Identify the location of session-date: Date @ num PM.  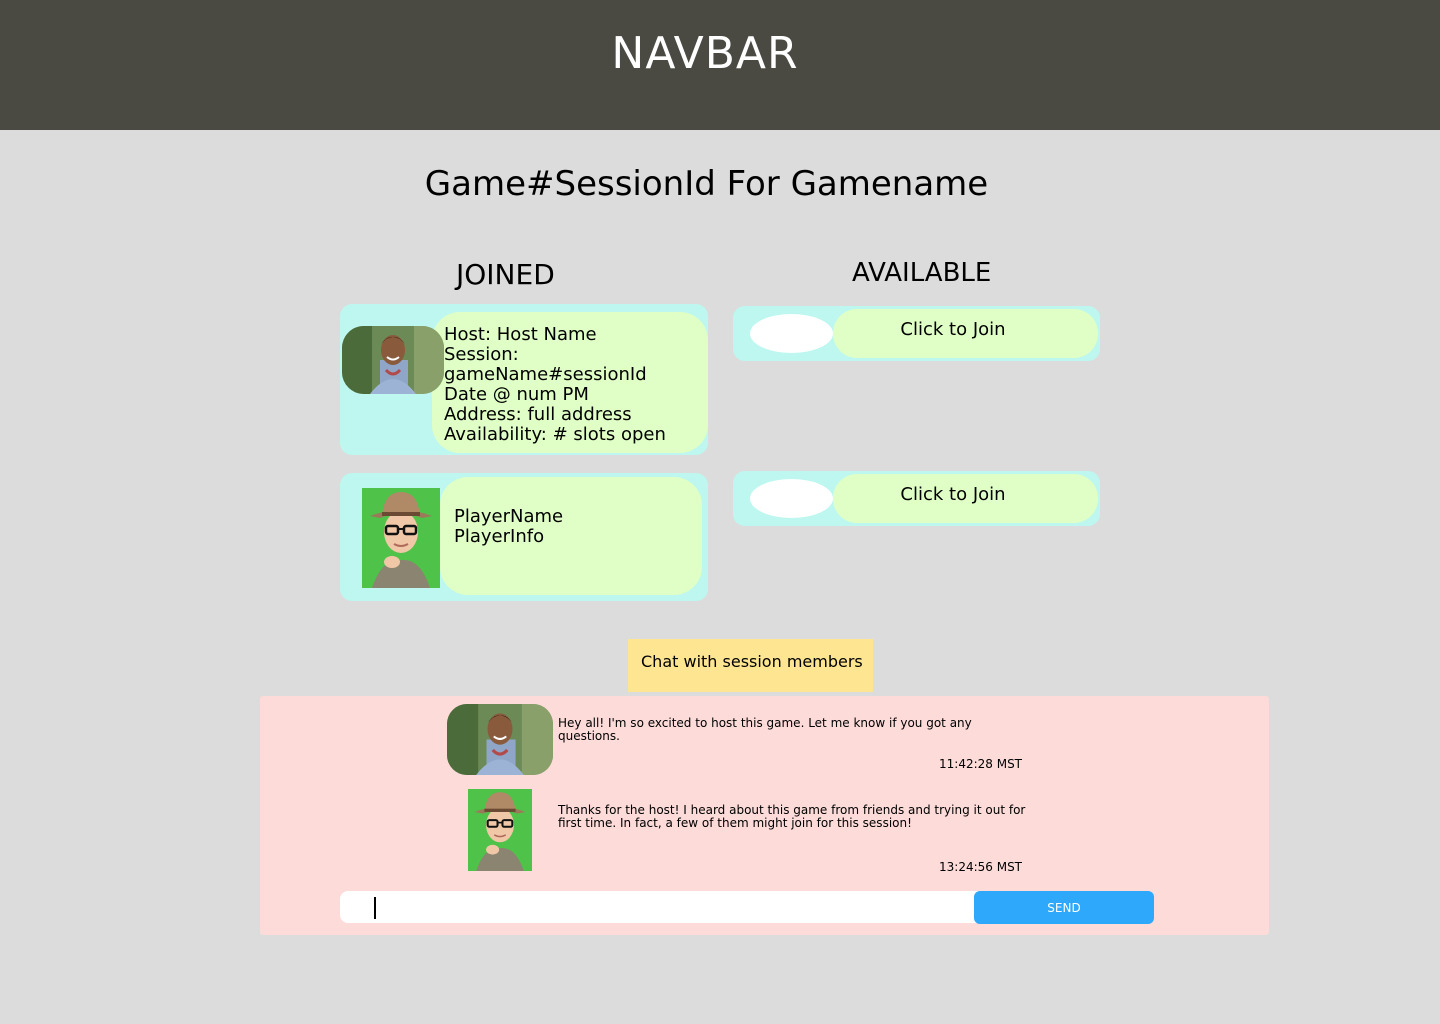
(516, 394).